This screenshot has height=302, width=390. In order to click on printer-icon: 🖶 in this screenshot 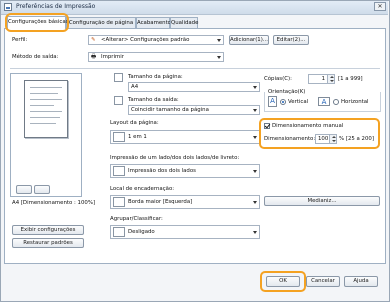, I will do `click(94, 57)`.